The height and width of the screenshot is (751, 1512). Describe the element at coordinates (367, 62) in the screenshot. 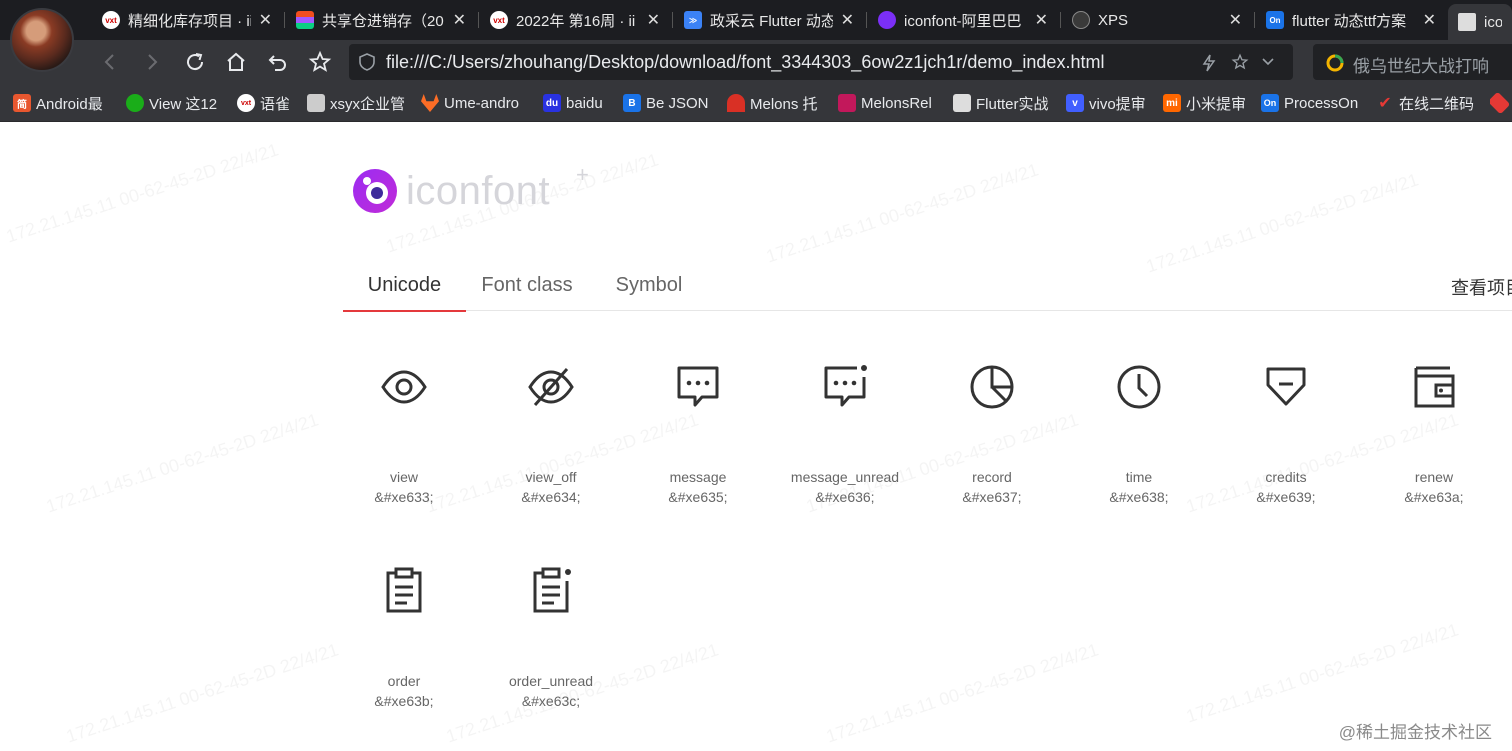

I see `shield-icon` at that location.